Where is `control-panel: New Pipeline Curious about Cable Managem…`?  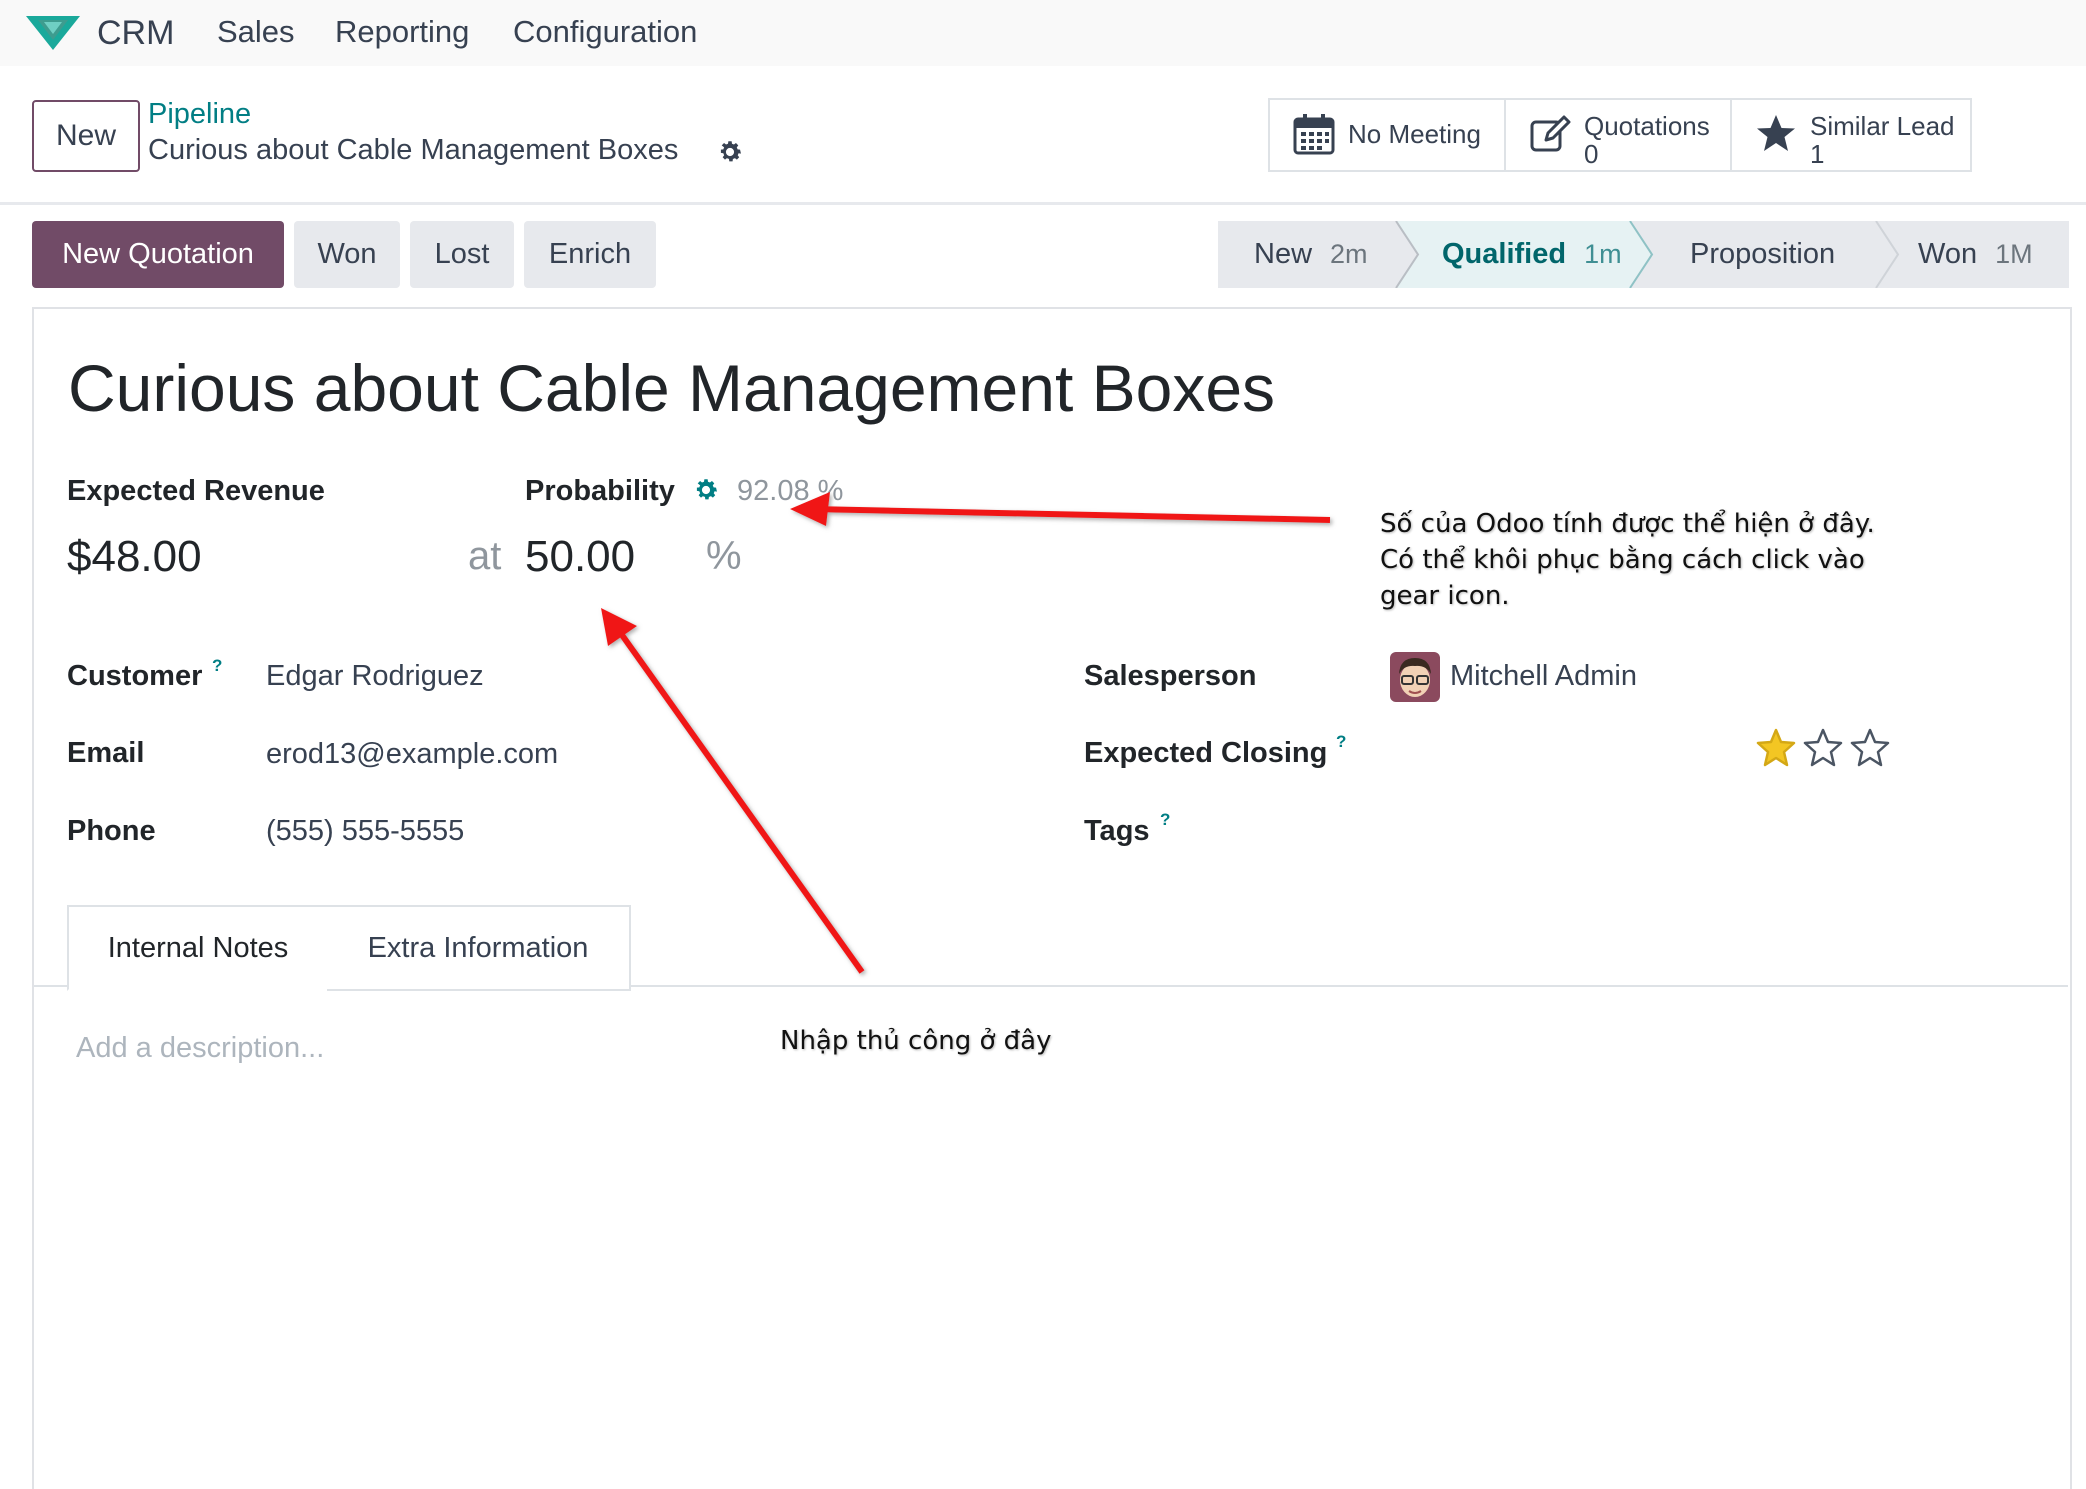 control-panel: New Pipeline Curious about Cable Managem… is located at coordinates (1043, 135).